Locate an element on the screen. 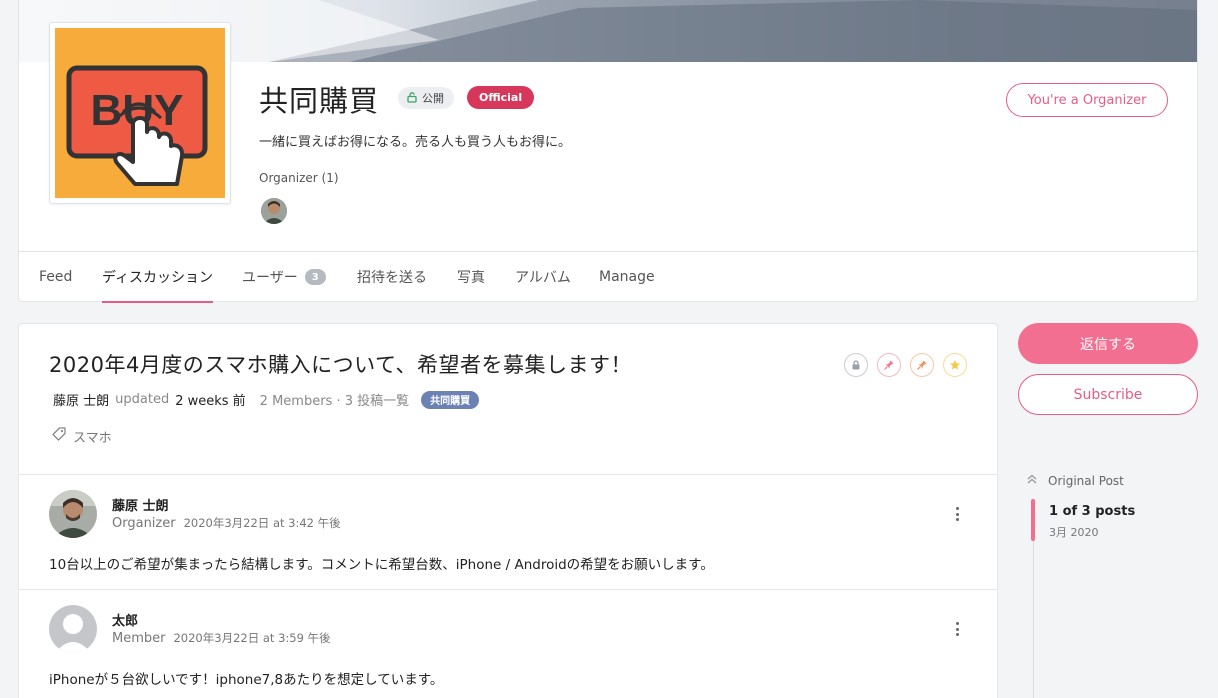 The image size is (1218, 698). organizer-button: You're a Organizer is located at coordinates (1087, 100).